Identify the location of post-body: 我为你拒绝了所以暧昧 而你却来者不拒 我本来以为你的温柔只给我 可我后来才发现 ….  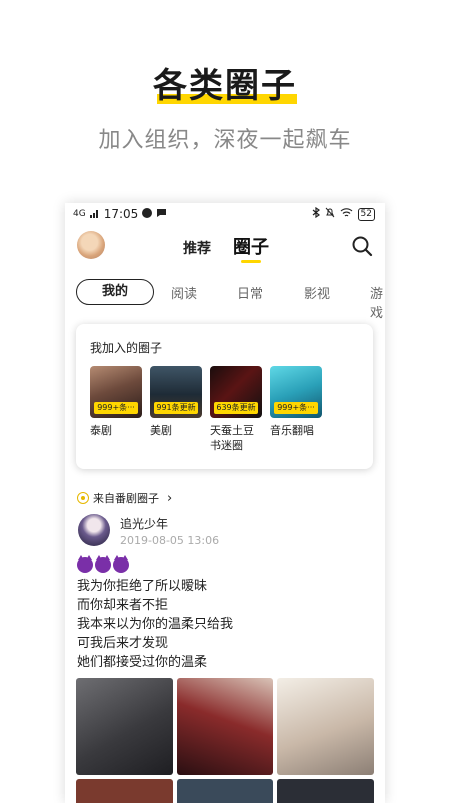
(155, 624).